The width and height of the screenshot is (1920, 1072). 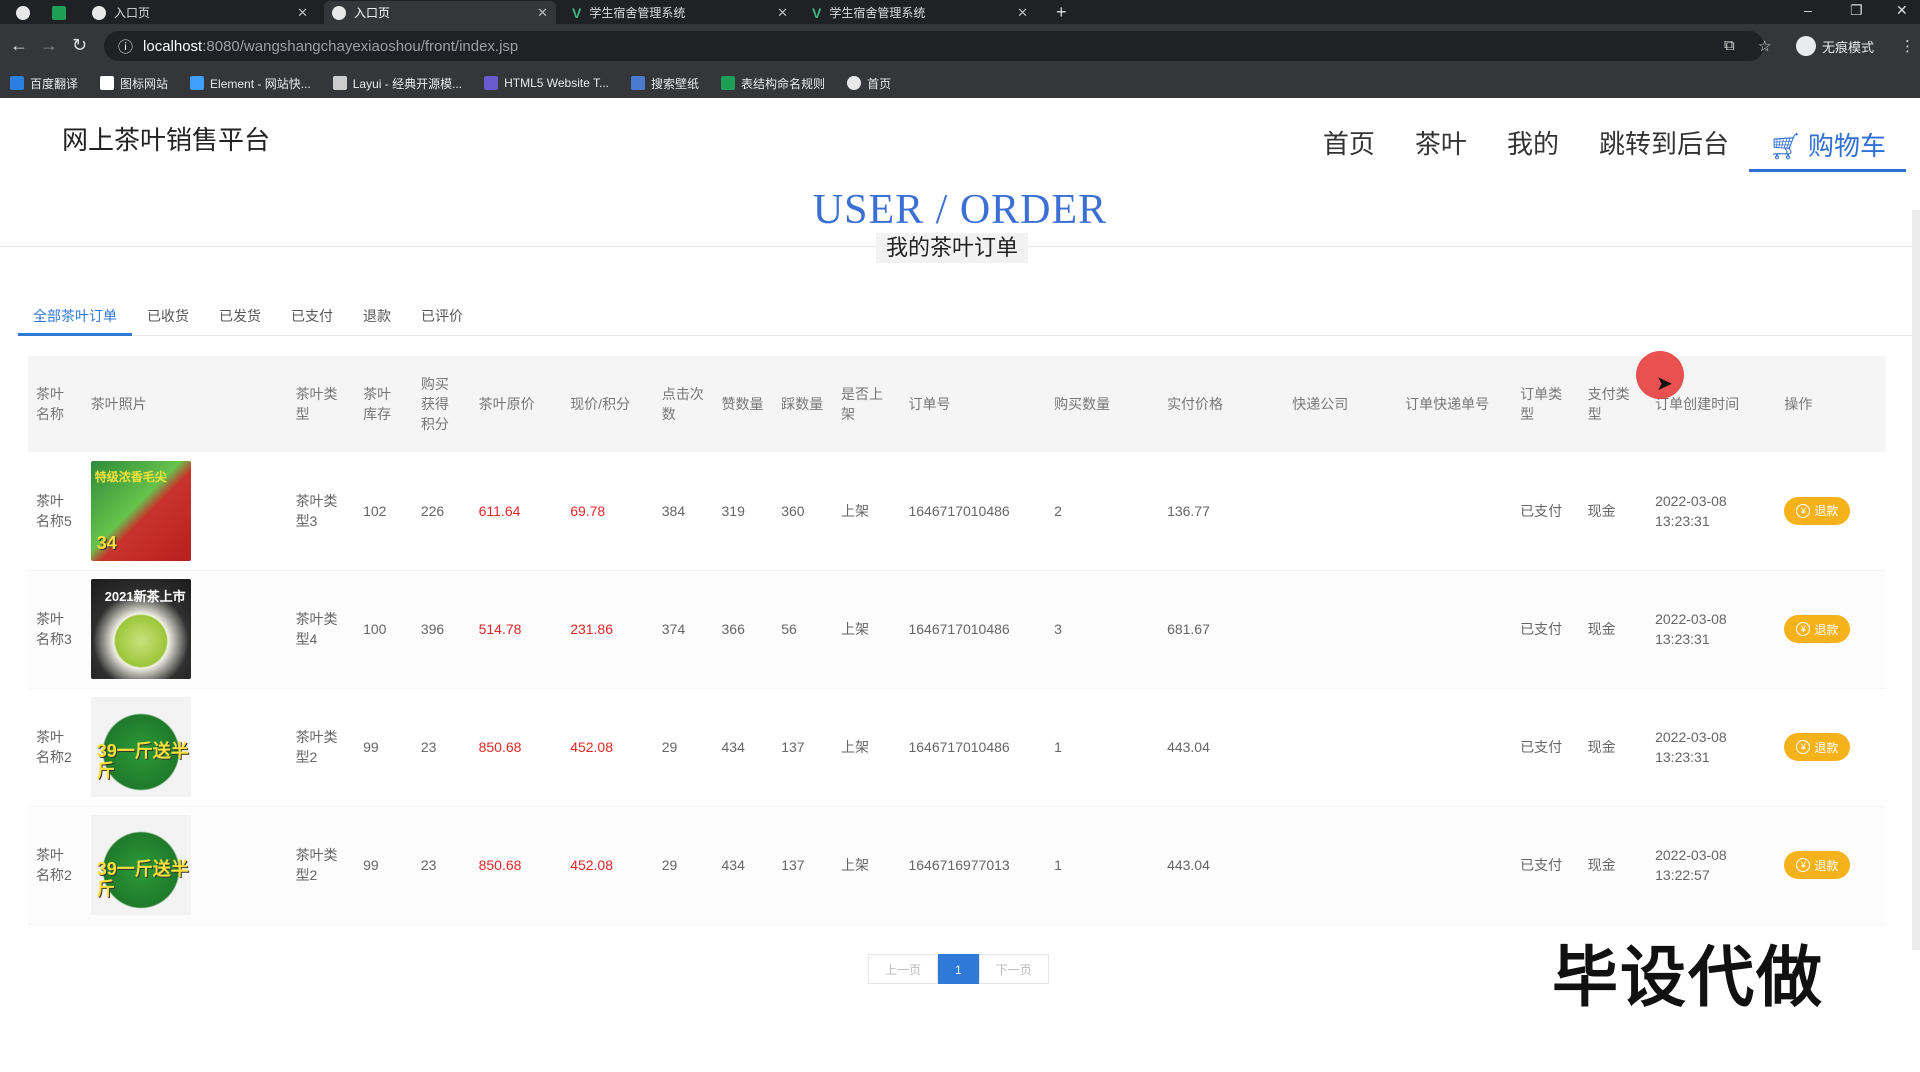 I want to click on tab-all-orders: 全部茶叶订单, so click(x=75, y=317).